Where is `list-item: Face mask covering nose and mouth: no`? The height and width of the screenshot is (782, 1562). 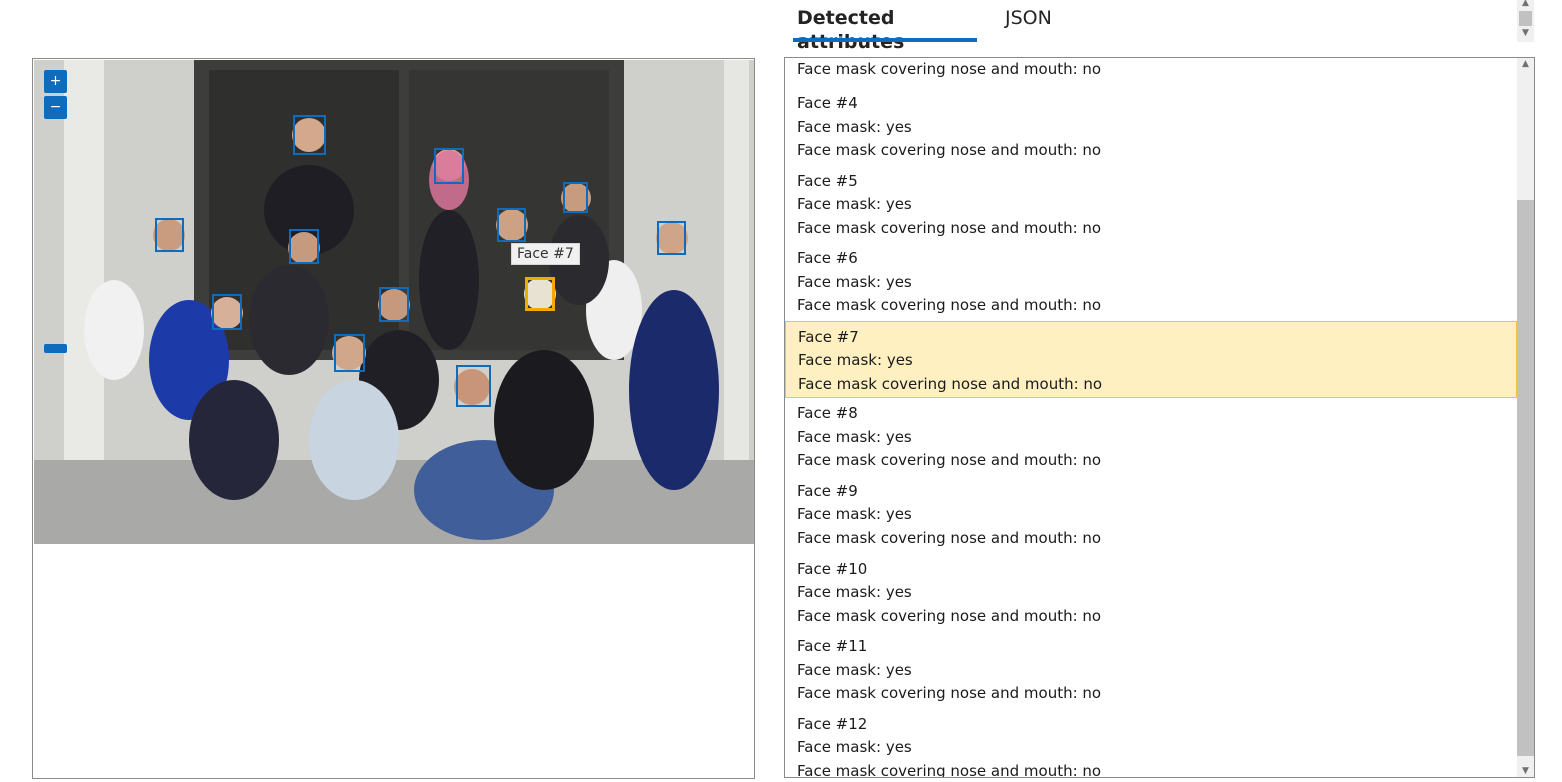
list-item: Face mask covering nose and mouth: no is located at coordinates (1151, 73).